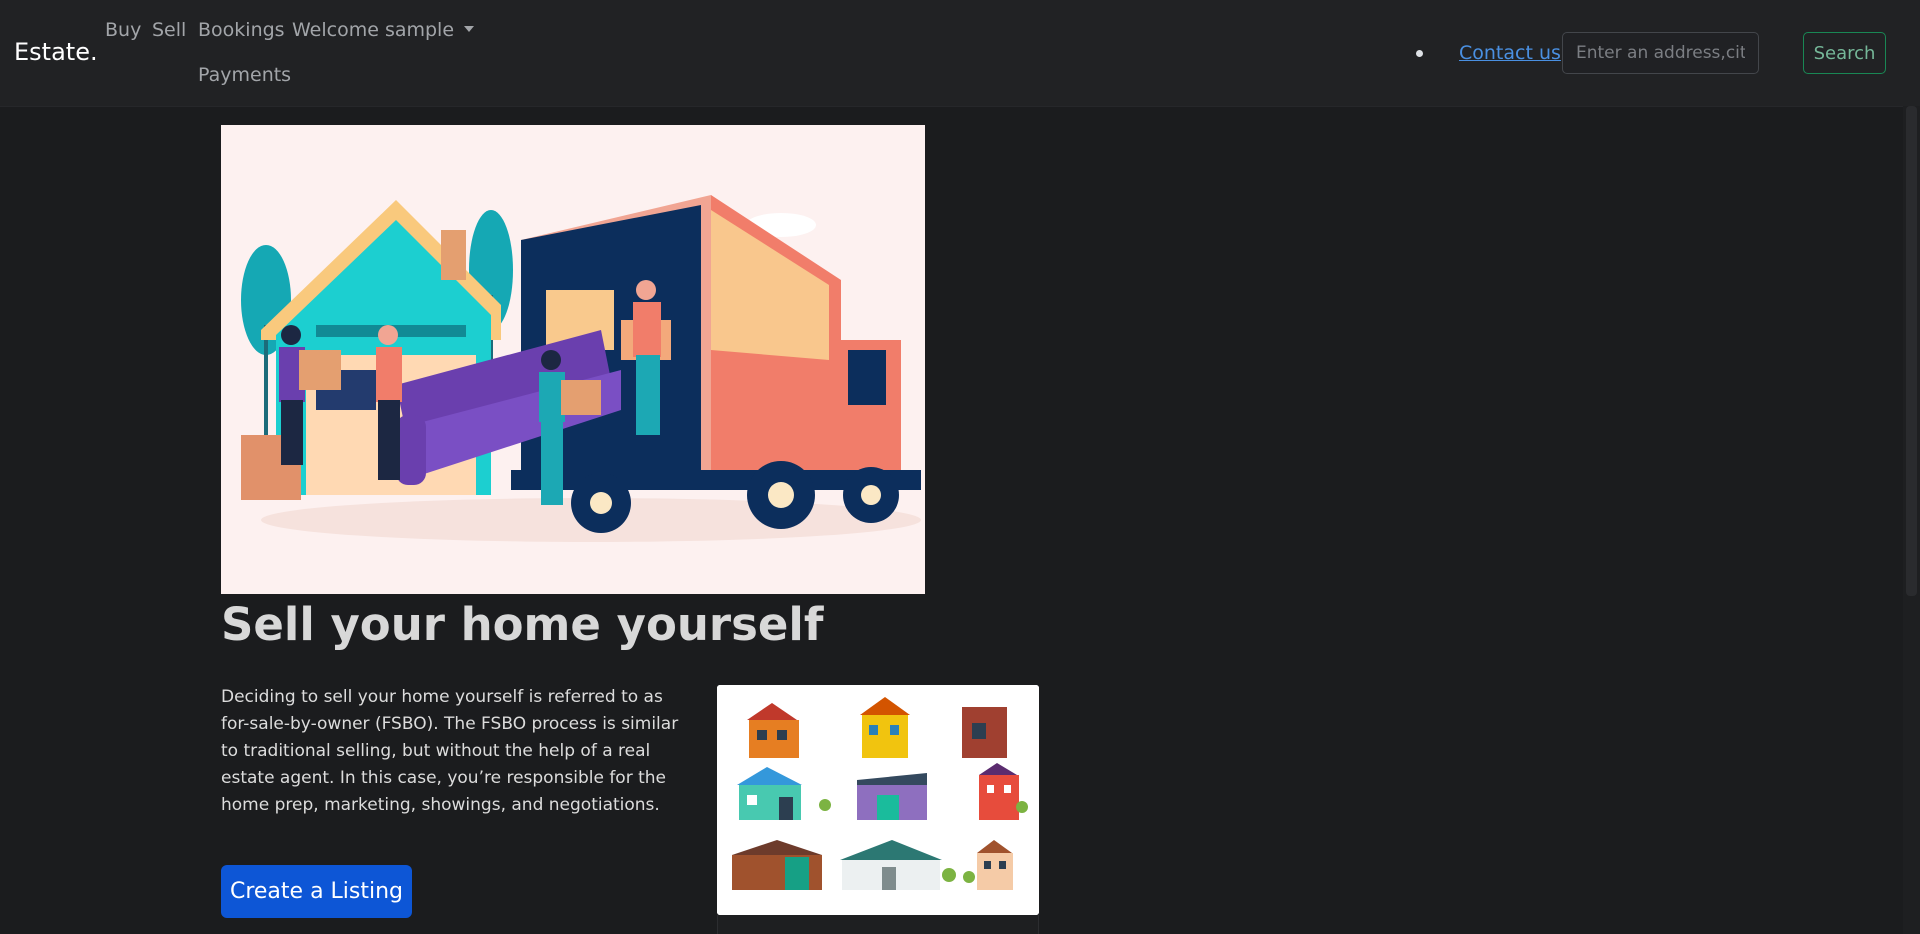  I want to click on nav-buy: Buy, so click(123, 30).